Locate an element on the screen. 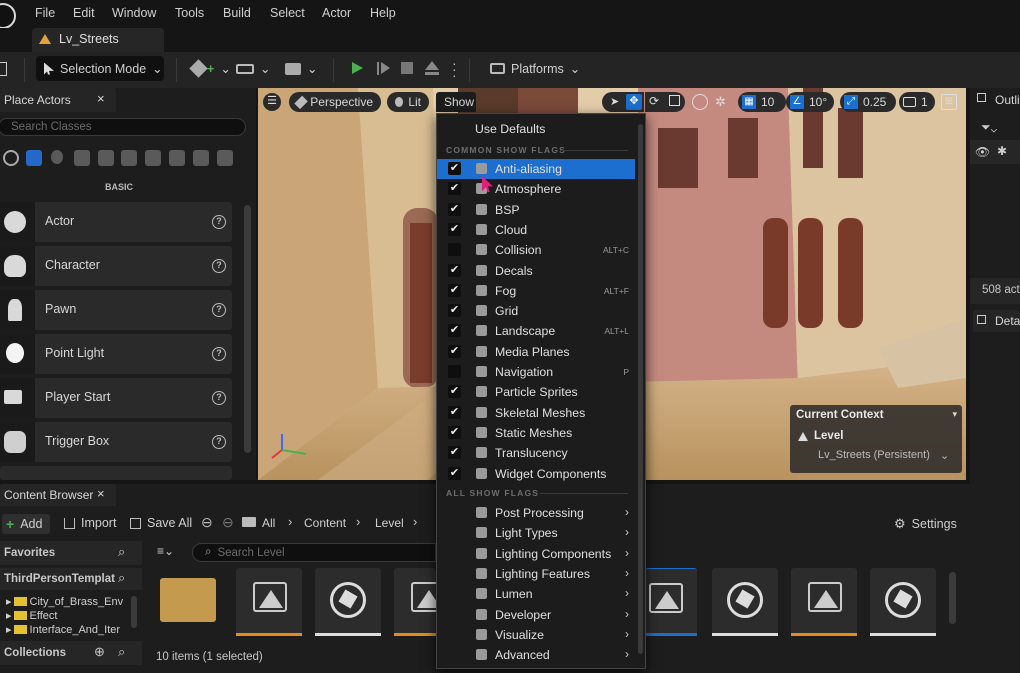  lit-button: Lit is located at coordinates (408, 102).